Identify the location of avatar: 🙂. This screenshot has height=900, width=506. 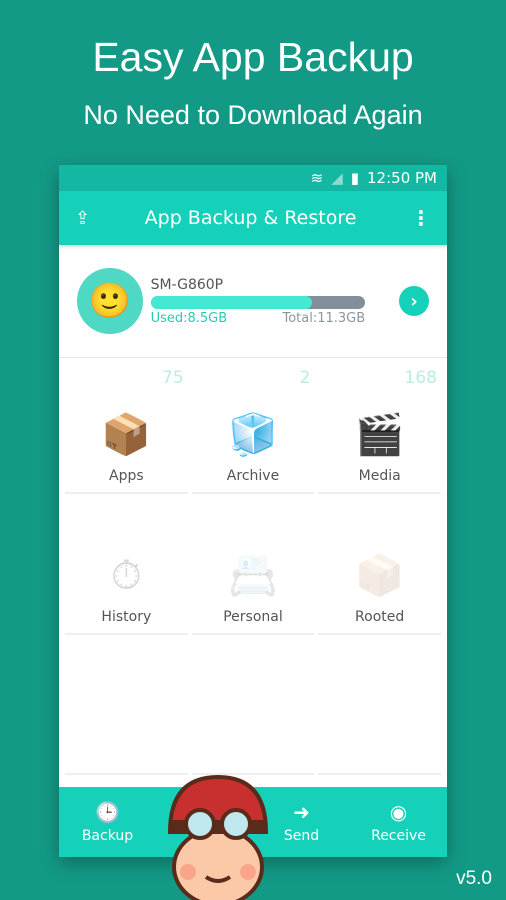
(110, 301).